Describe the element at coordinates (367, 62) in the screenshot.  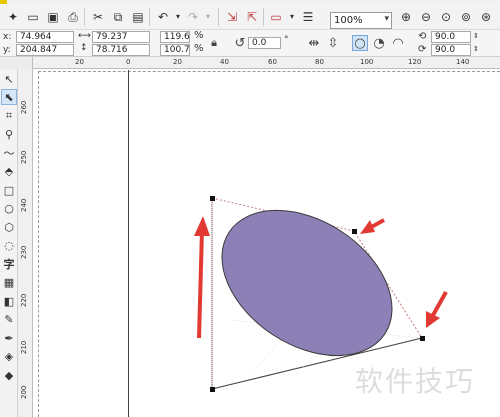
I see `ruler-tick-label: 100` at that location.